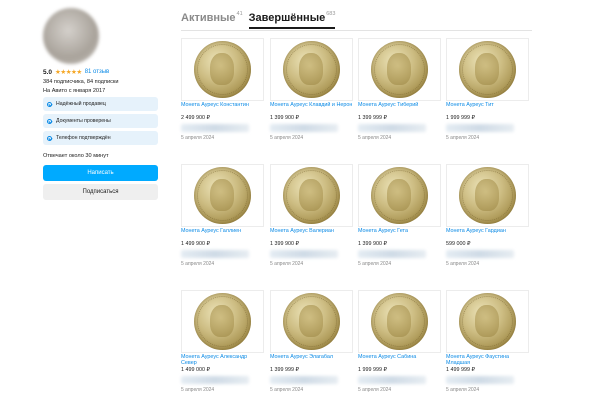 This screenshot has height=420, width=614. Describe the element at coordinates (74, 91) in the screenshot. I see `member-since: На Авито с января 2017` at that location.